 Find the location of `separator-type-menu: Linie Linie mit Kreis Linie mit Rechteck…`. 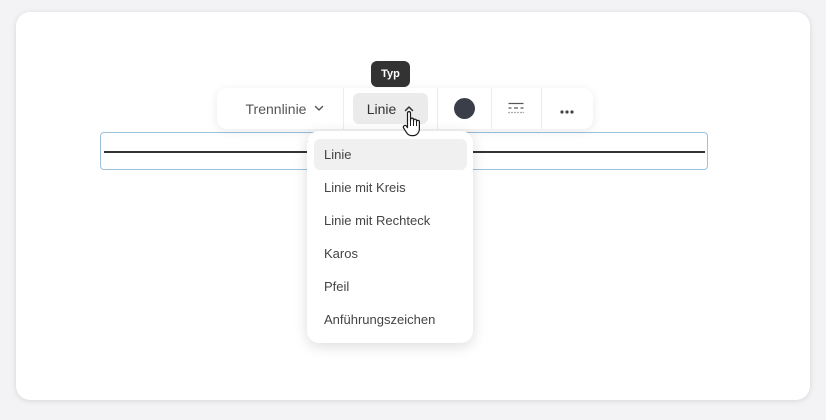

separator-type-menu: Linie Linie mit Kreis Linie mit Rechteck… is located at coordinates (390, 237).